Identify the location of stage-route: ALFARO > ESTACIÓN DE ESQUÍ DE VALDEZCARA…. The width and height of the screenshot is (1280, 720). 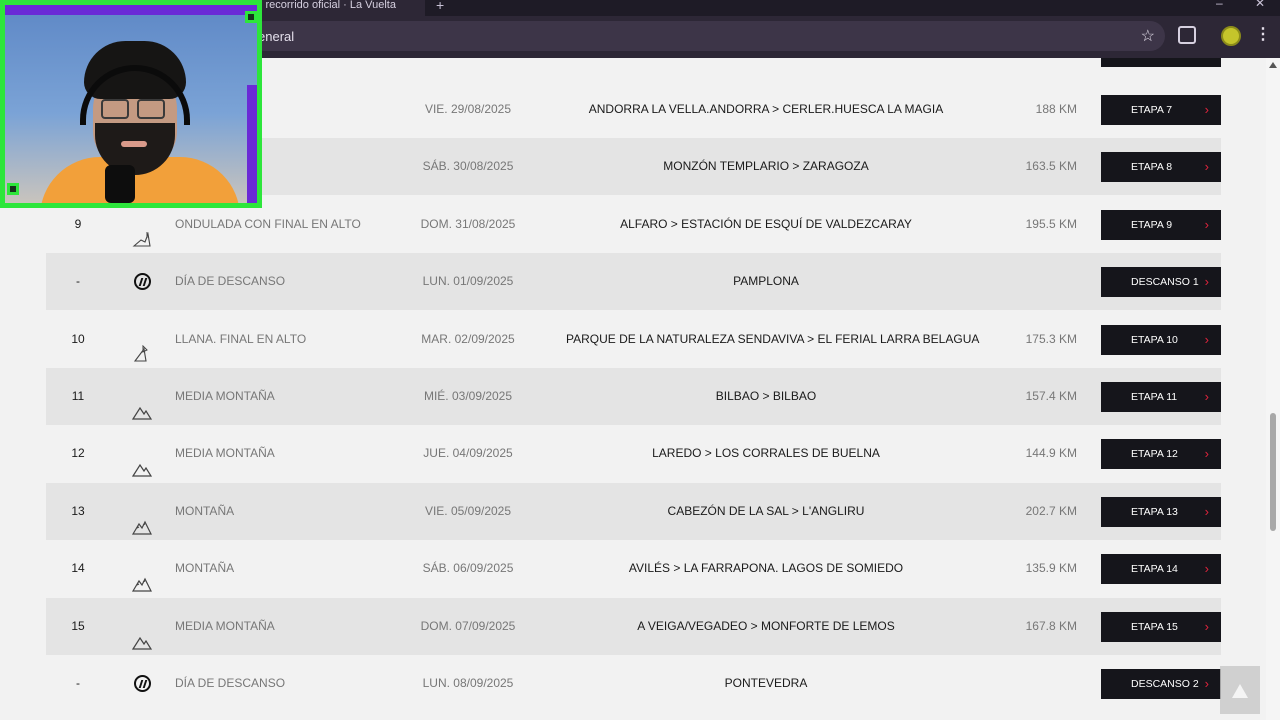
(766, 223).